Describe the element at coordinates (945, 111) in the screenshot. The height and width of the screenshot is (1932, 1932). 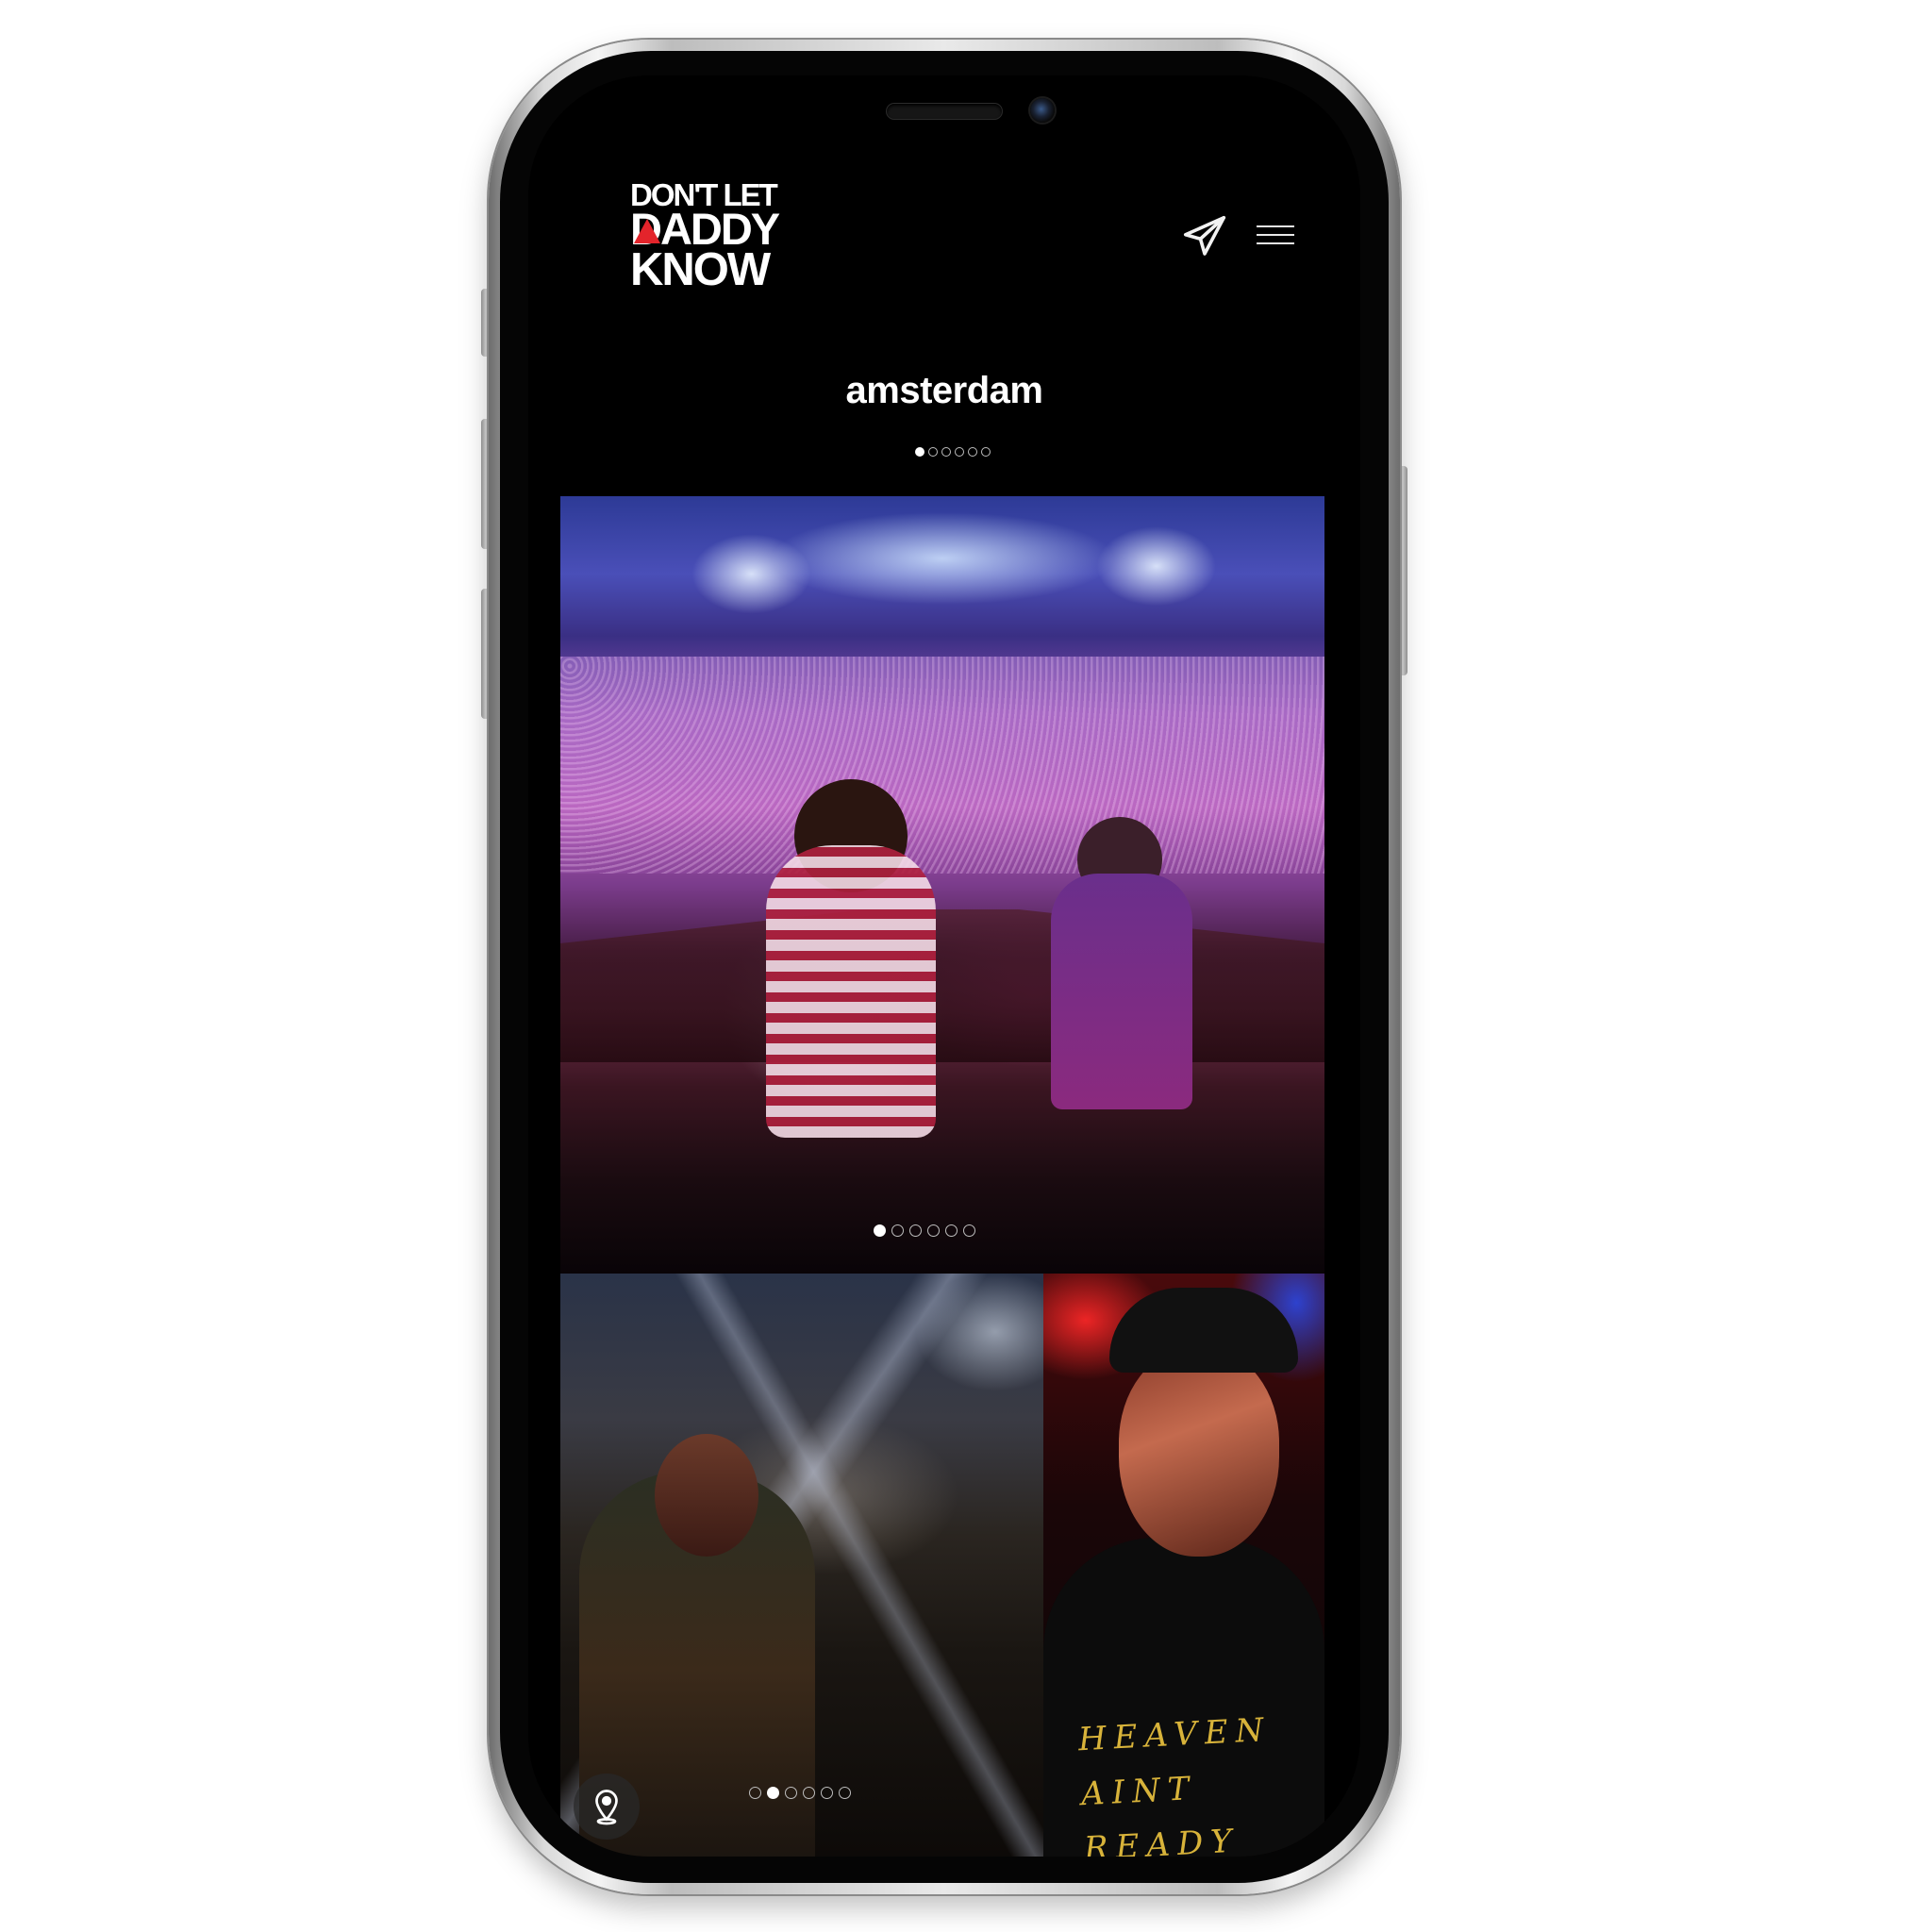
I see `earpiece-speaker` at that location.